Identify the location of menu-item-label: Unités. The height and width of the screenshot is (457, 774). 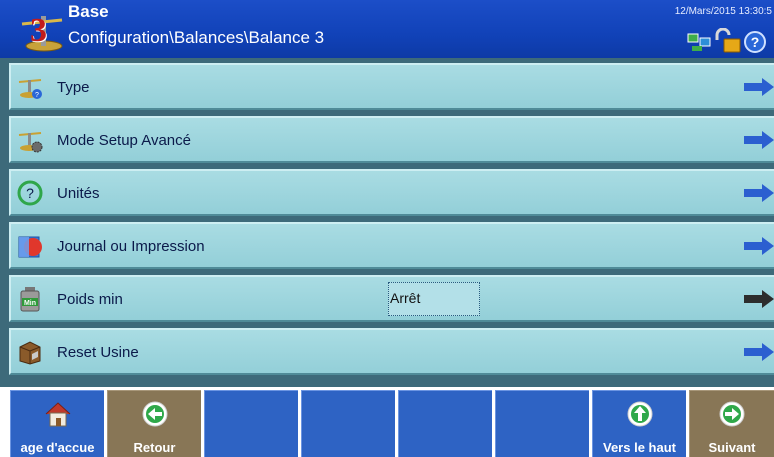
(78, 193).